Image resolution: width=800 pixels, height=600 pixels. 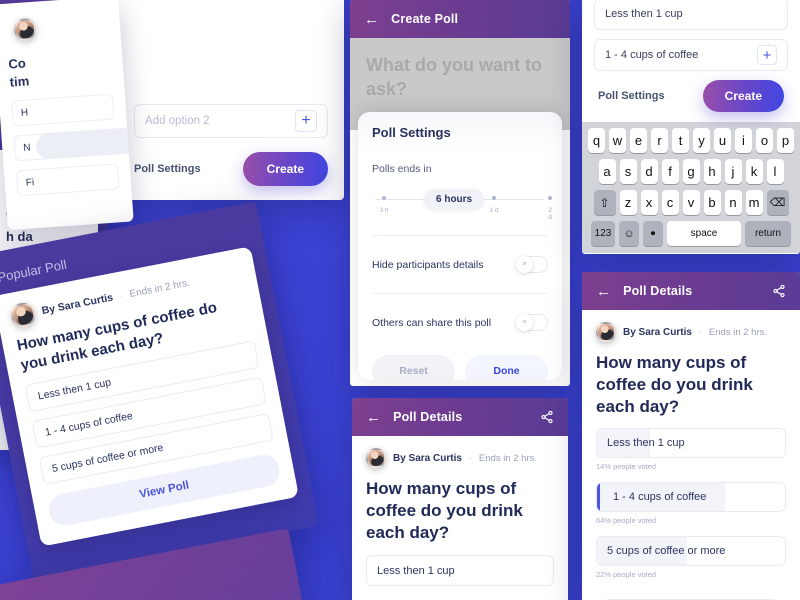 What do you see at coordinates (653, 233) in the screenshot?
I see `mic-icon: ⏺` at bounding box center [653, 233].